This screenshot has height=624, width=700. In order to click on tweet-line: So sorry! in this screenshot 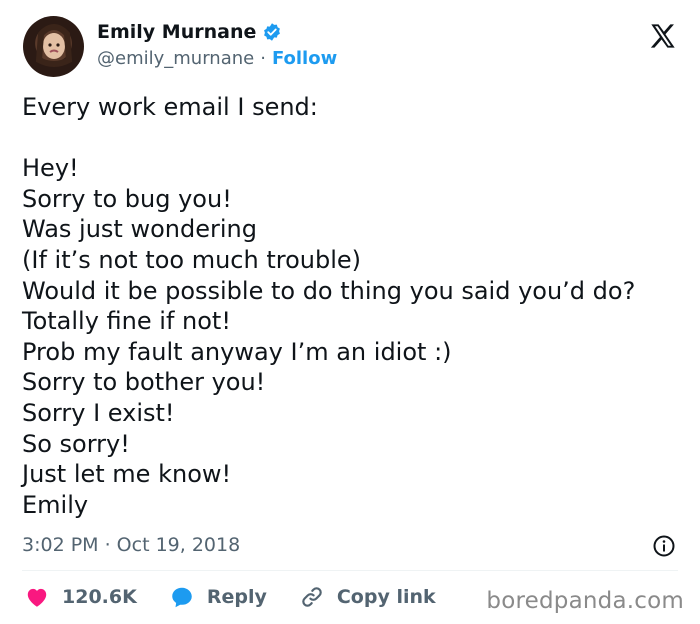, I will do `click(76, 443)`.